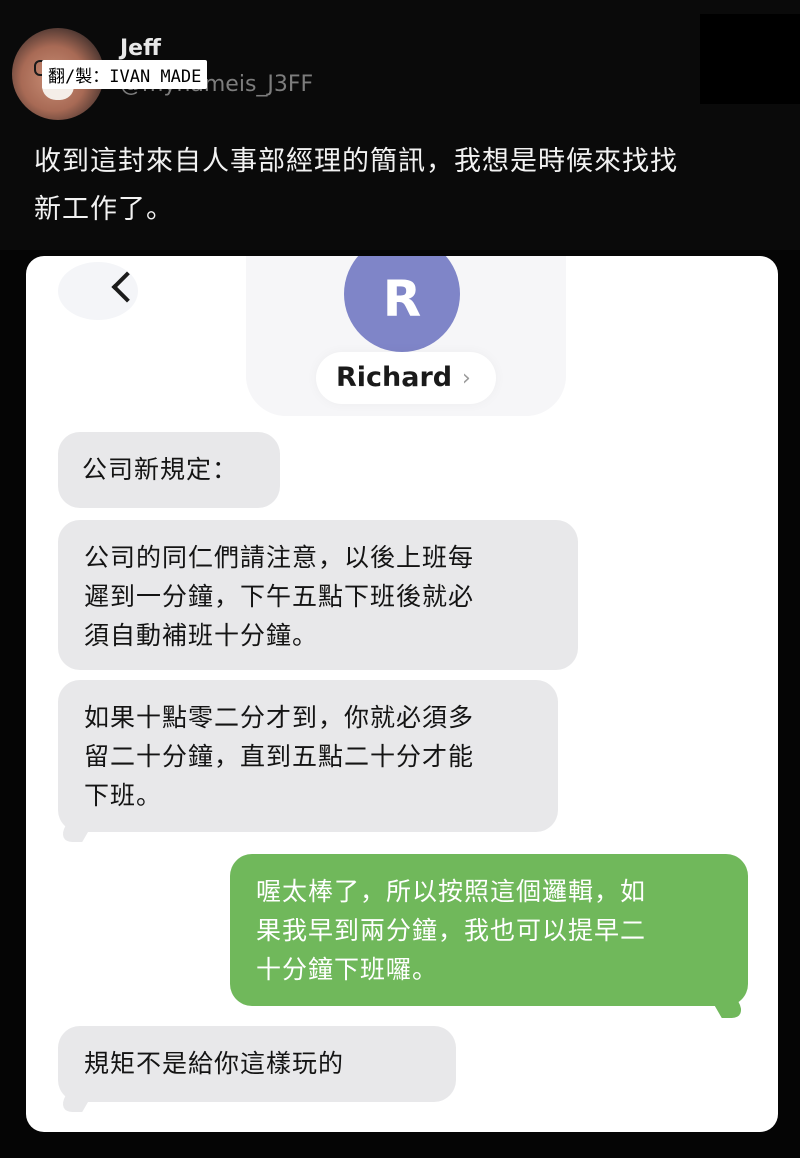 The width and height of the screenshot is (800, 1158). I want to click on back-button, so click(100, 291).